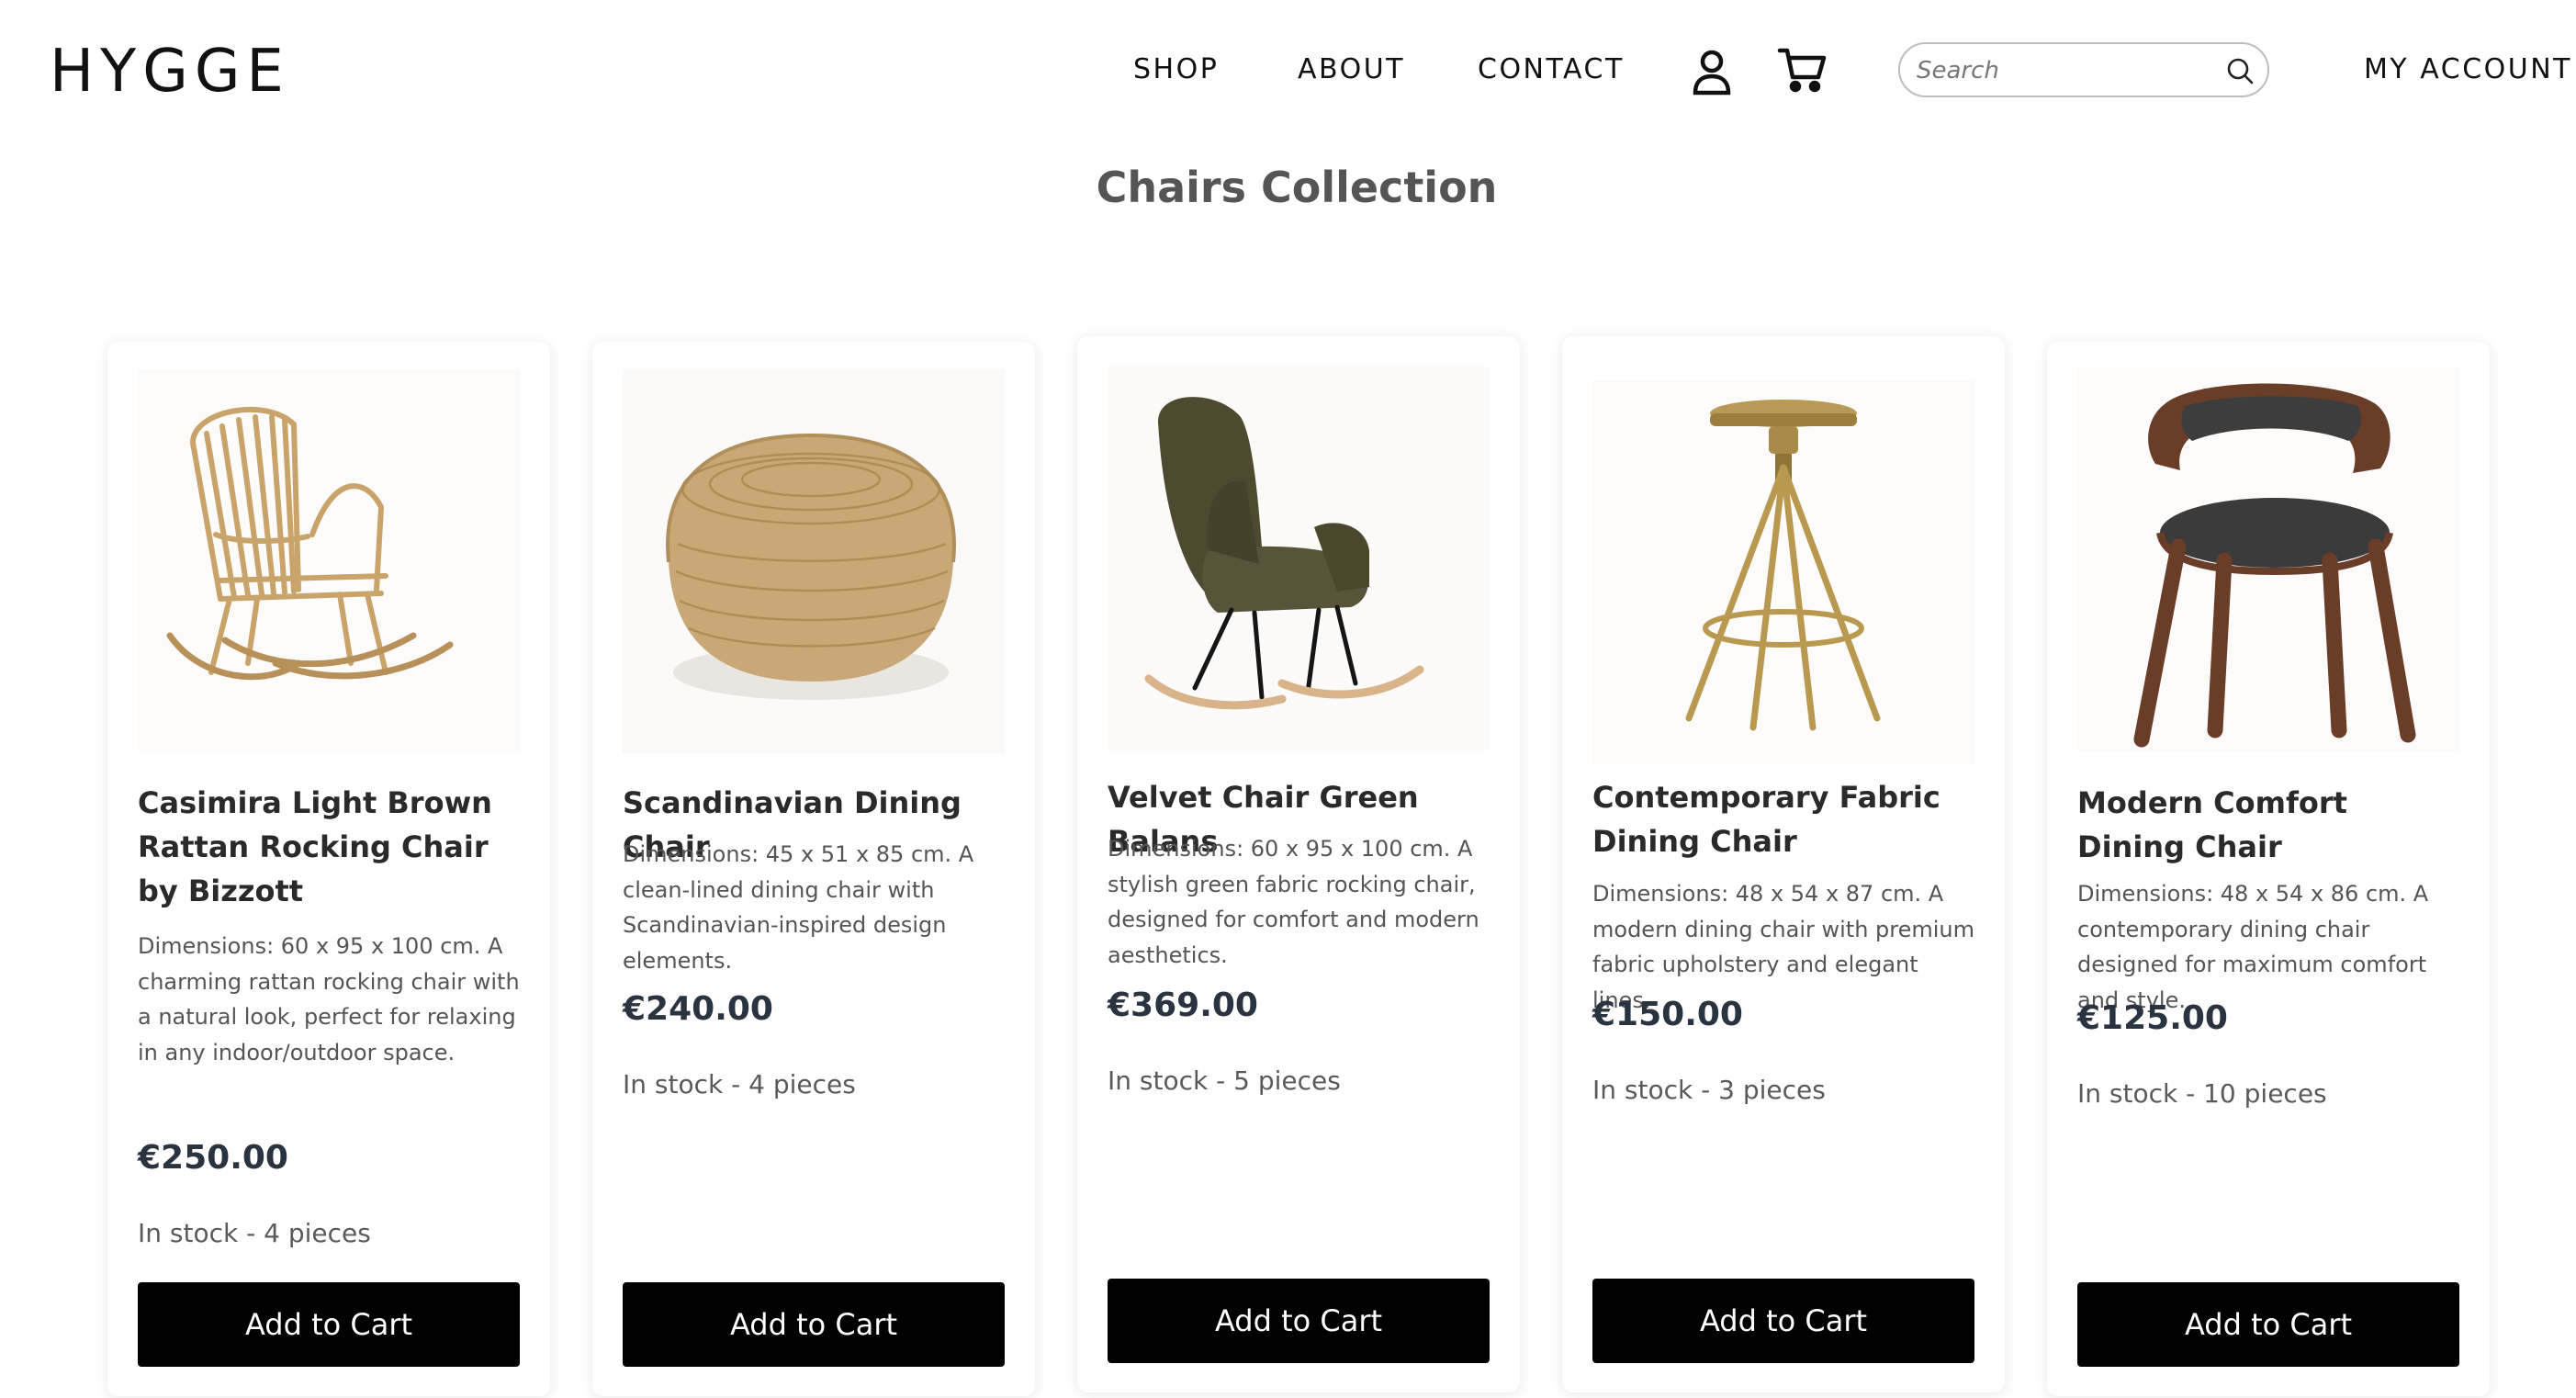 The width and height of the screenshot is (2576, 1398). What do you see at coordinates (1785, 819) in the screenshot?
I see `product-title: Contemporary Fabric Dining Chair` at bounding box center [1785, 819].